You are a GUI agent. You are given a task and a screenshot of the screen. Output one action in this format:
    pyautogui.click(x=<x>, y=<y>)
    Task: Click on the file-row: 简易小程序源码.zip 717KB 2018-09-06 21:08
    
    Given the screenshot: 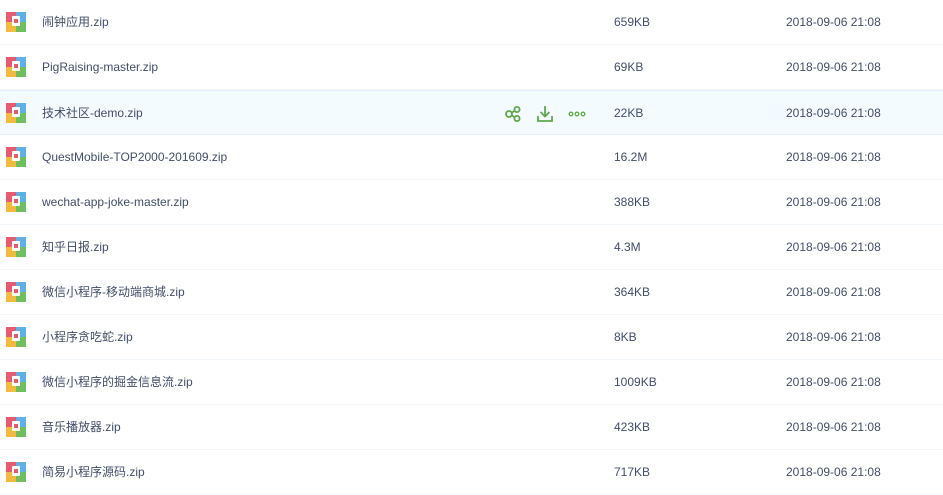 What is the action you would take?
    pyautogui.click(x=471, y=472)
    